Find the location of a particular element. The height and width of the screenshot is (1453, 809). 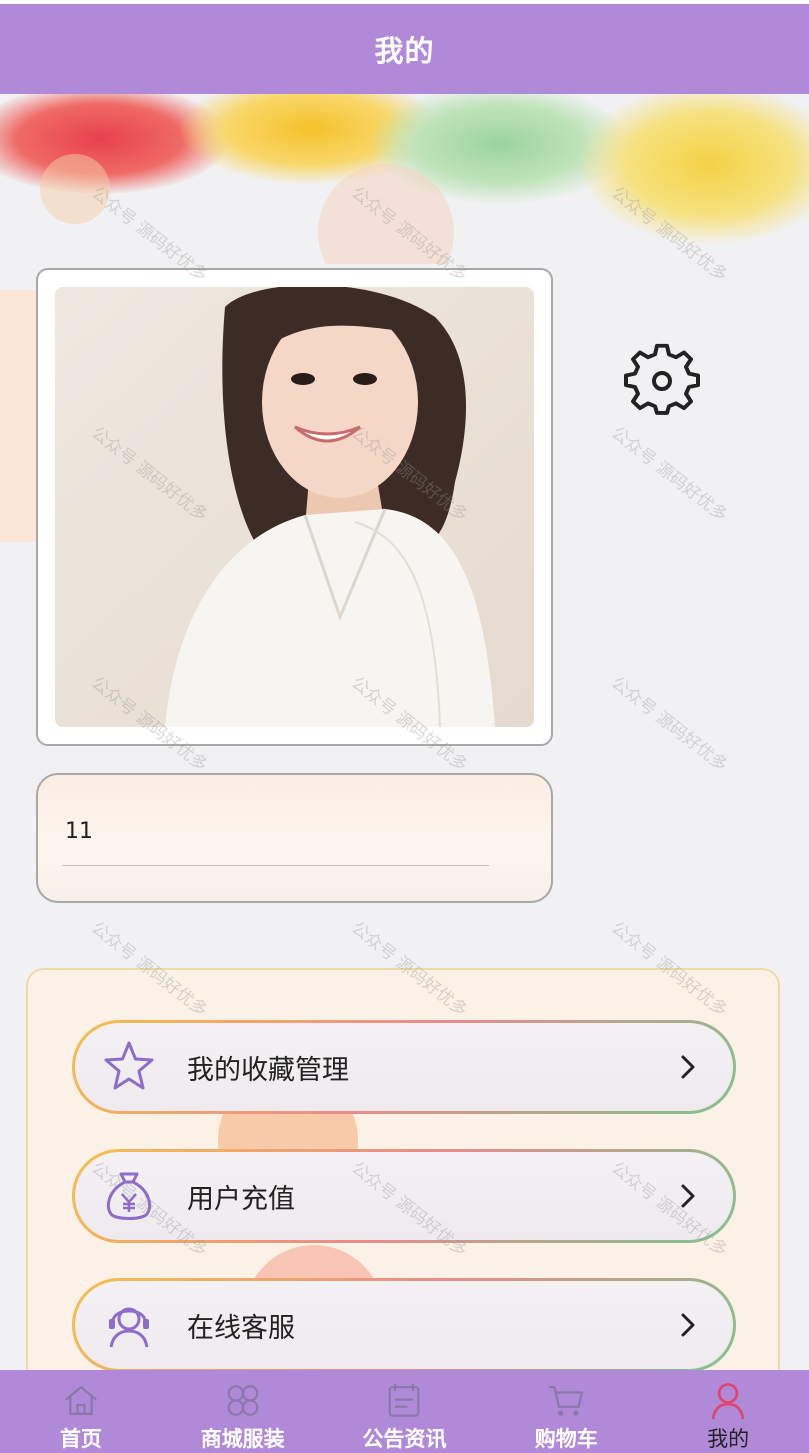

news-icon is located at coordinates (404, 1400).